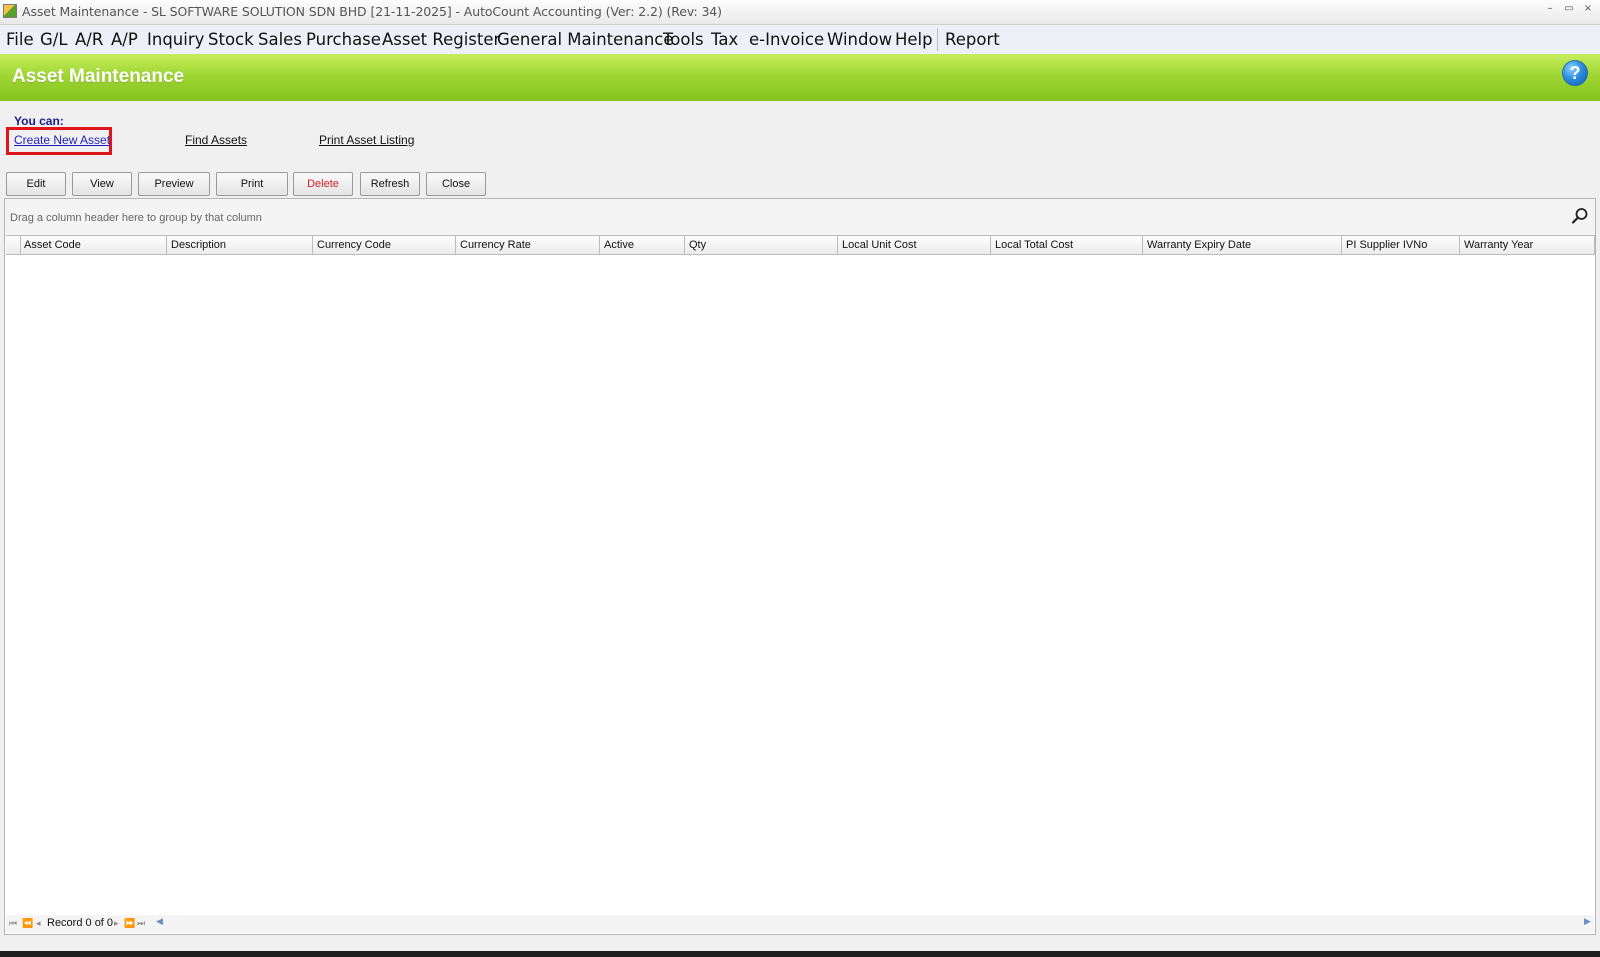  What do you see at coordinates (38, 924) in the screenshot?
I see `previous-record-icon: ◂` at bounding box center [38, 924].